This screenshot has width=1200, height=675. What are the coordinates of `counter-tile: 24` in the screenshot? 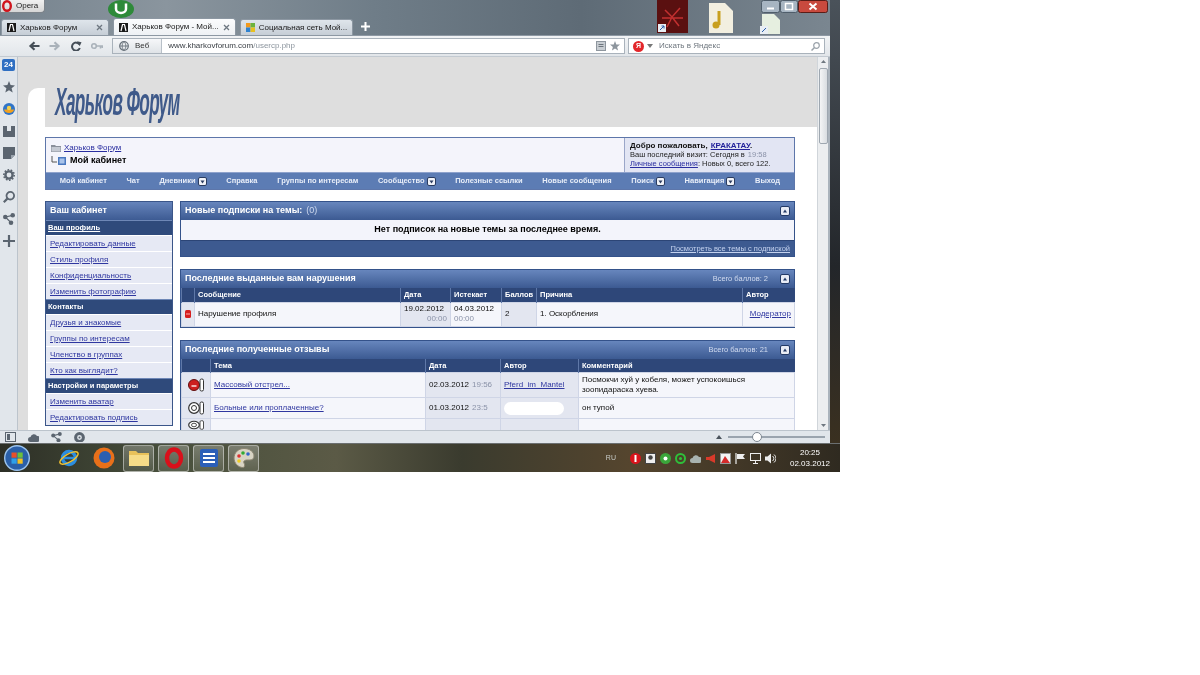 It's located at (8, 65).